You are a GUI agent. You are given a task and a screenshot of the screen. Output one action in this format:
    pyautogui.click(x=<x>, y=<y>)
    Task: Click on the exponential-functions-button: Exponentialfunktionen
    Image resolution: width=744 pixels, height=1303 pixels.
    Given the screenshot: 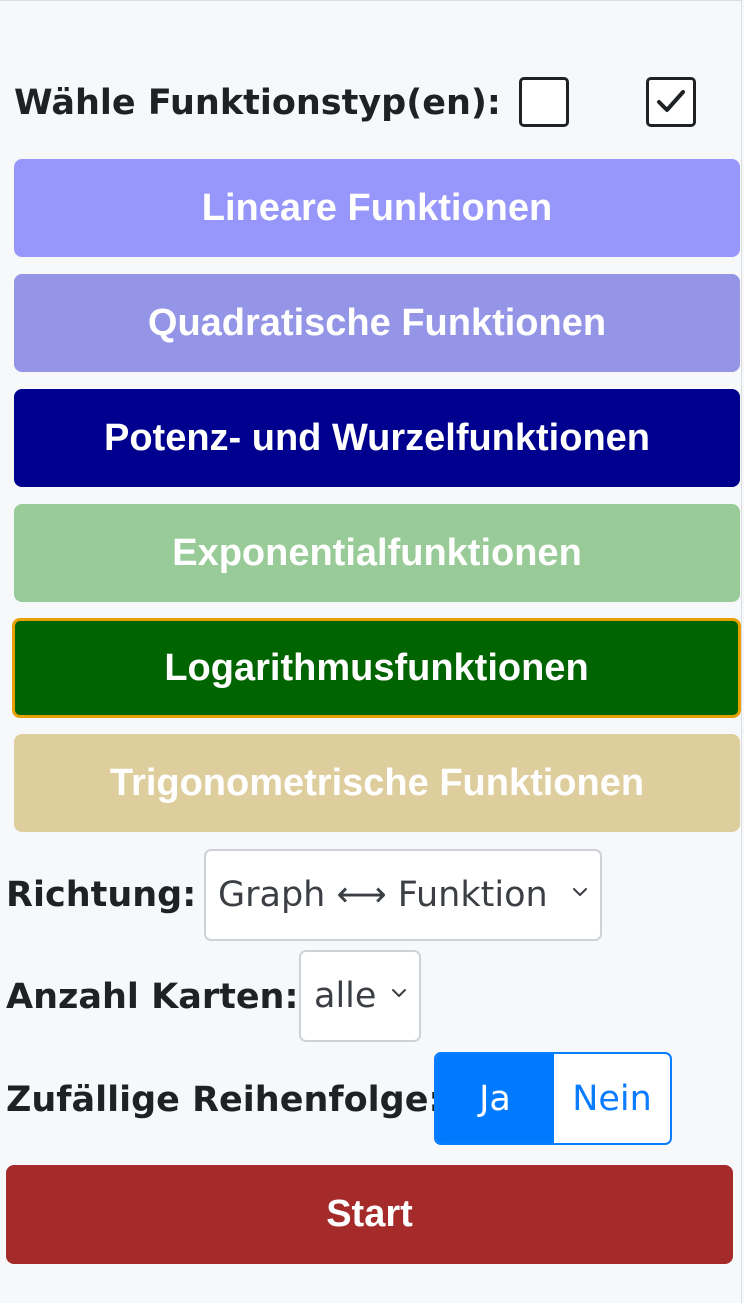 What is the action you would take?
    pyautogui.click(x=377, y=553)
    